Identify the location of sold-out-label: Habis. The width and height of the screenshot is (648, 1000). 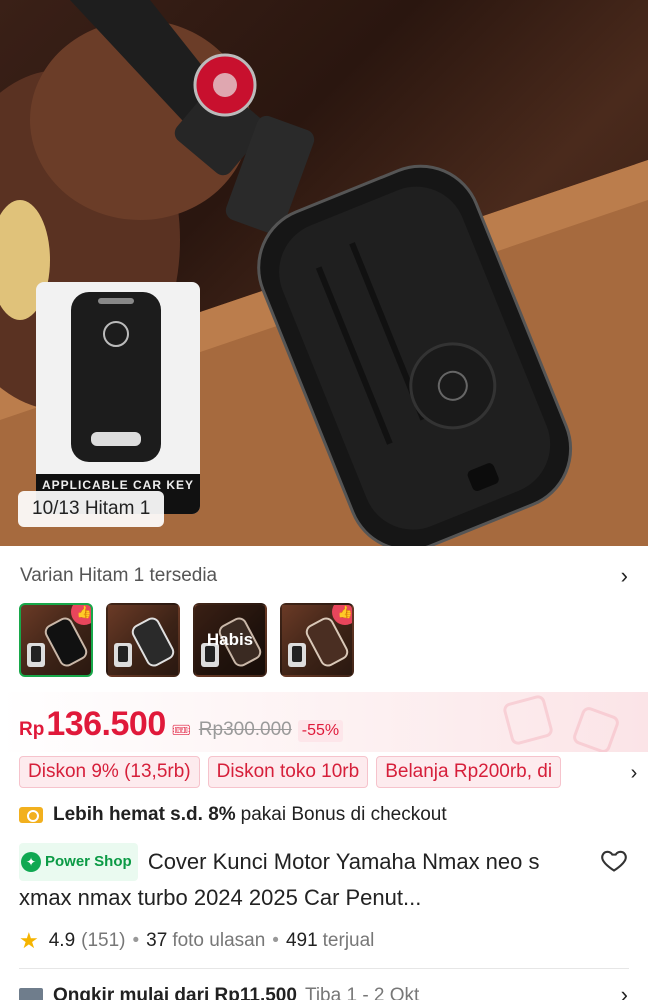
(230, 639).